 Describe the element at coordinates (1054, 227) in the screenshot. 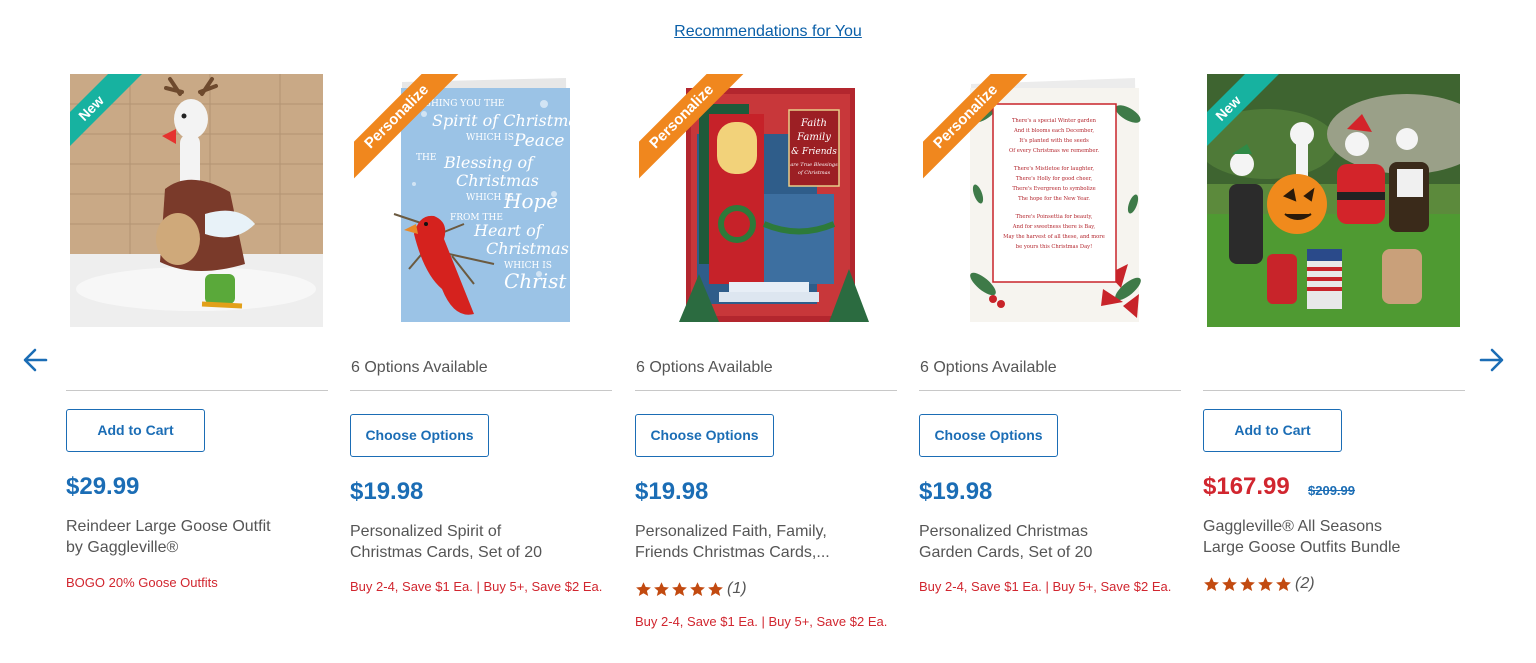

I see `svg-text:And for sweetness there is Bay: And for sweetness there is Bay,` at that location.